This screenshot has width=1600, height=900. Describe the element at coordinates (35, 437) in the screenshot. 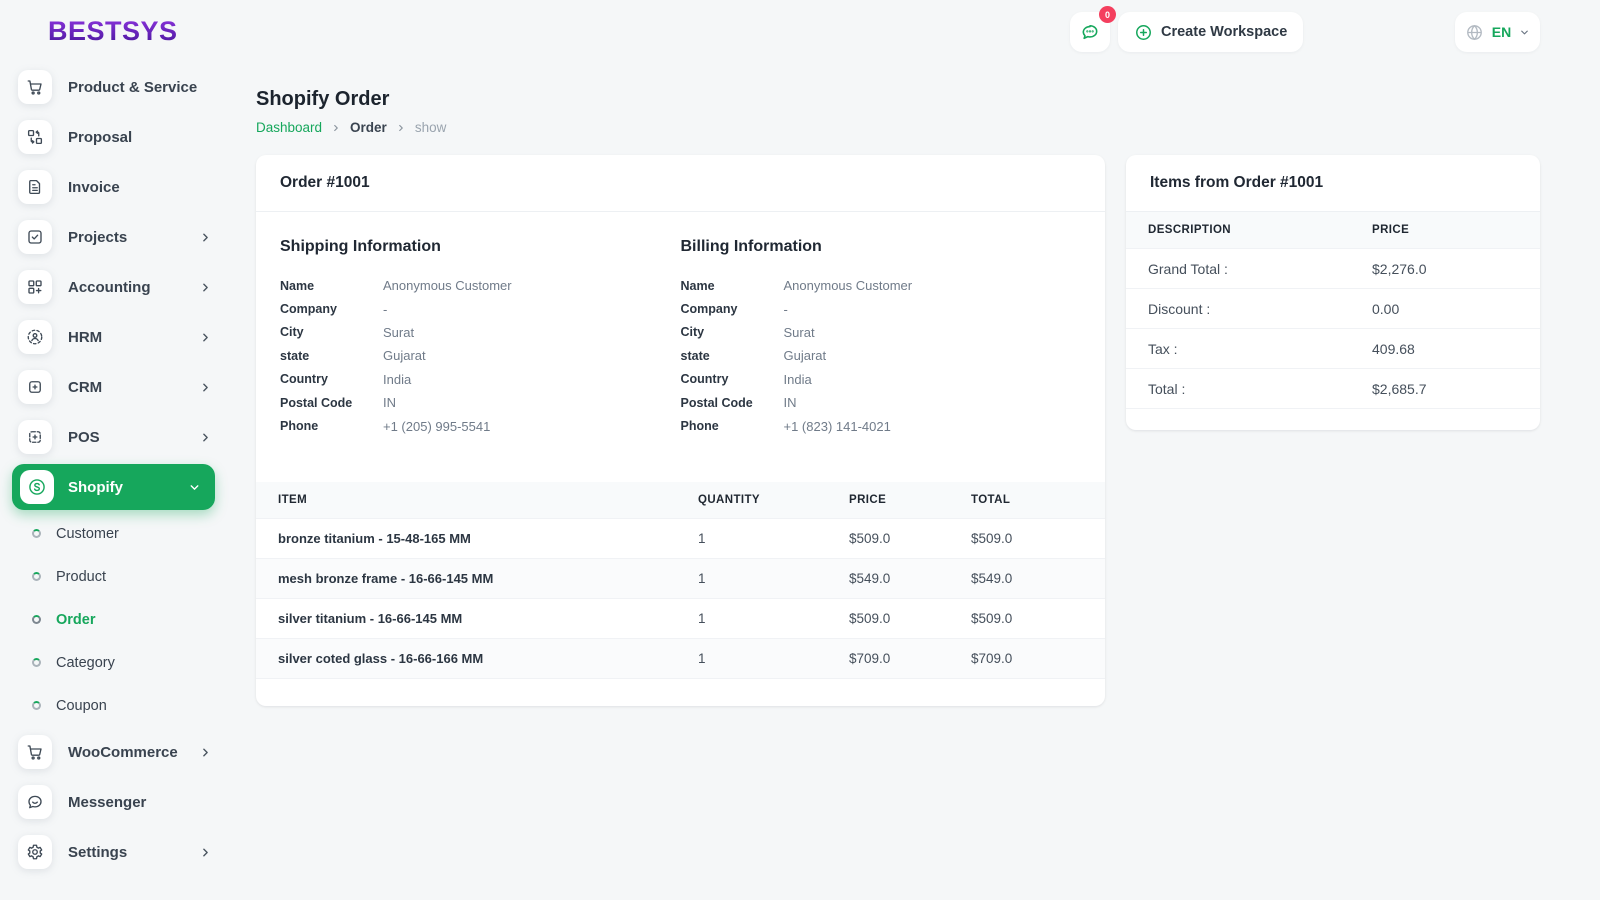

I see `pos-frame-icon` at that location.